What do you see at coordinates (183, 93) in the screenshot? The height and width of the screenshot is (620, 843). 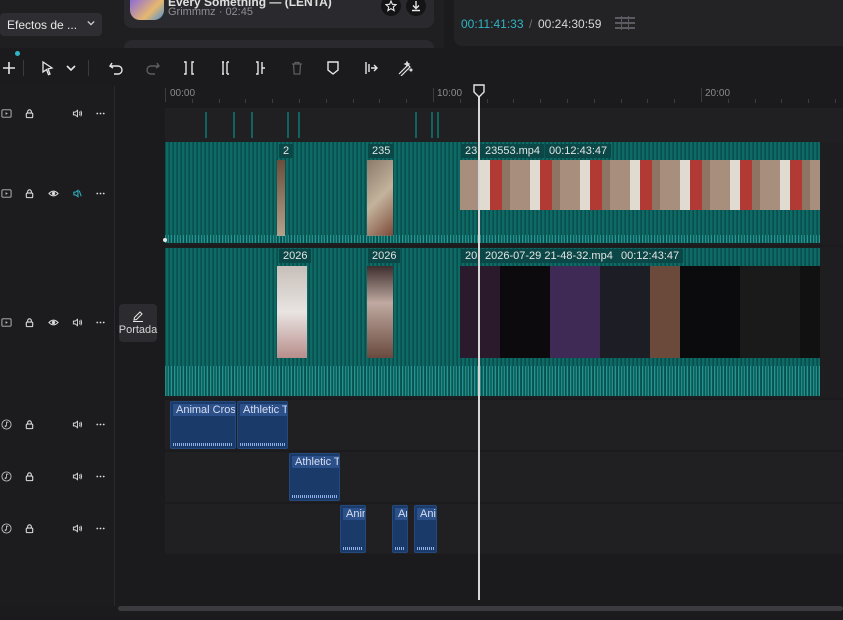 I see `ruler-tick-label: 00:00` at bounding box center [183, 93].